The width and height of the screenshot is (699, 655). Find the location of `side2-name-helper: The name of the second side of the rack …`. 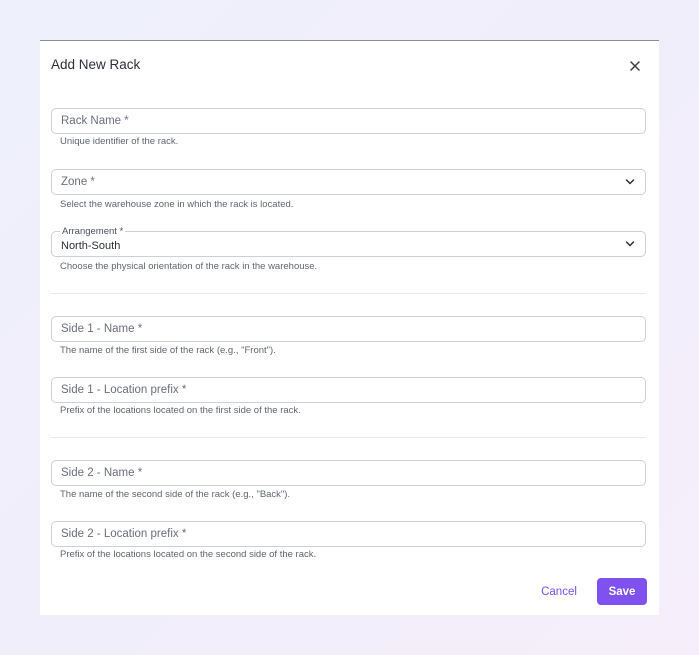

side2-name-helper: The name of the second side of the rack … is located at coordinates (175, 494).